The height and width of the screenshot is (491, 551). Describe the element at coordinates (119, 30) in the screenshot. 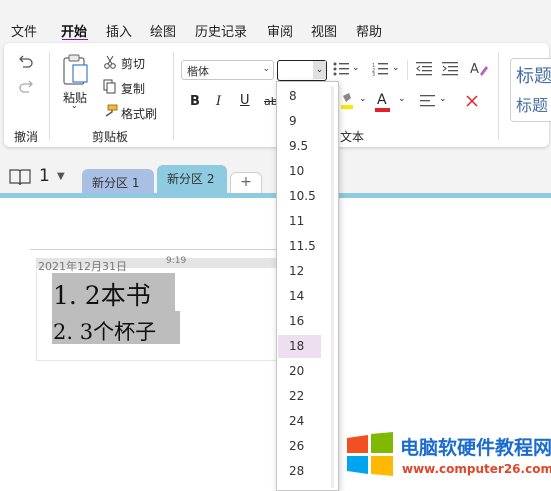

I see `menu-insert: 插入` at that location.